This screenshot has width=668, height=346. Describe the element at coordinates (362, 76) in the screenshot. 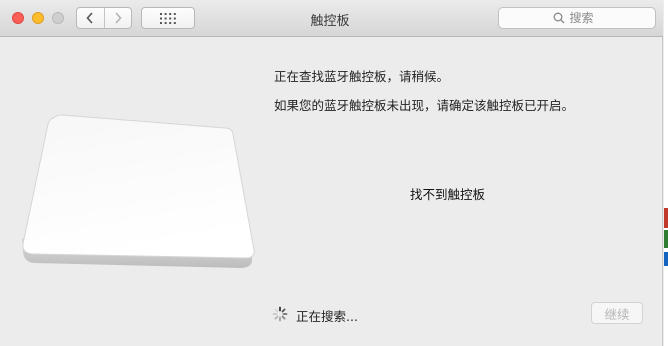

I see `searching-heading: 正在查找蓝牙触控板，请稍候。` at that location.